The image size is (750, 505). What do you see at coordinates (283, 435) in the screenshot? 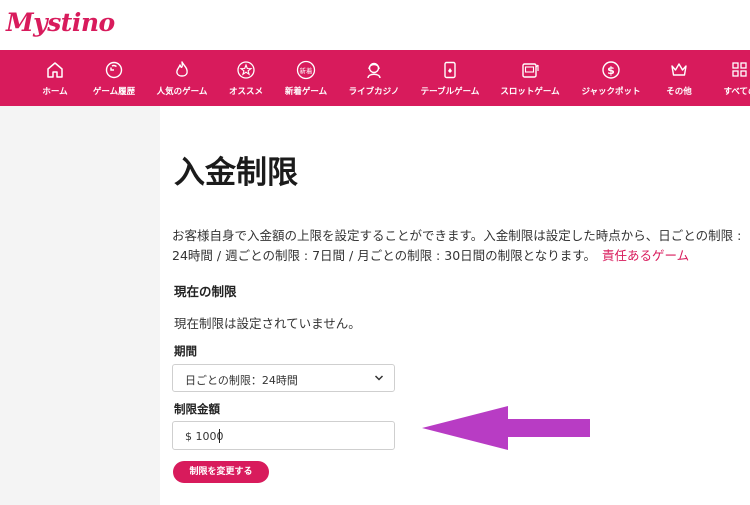
I see `limit-amount-input: $ 1000` at bounding box center [283, 435].